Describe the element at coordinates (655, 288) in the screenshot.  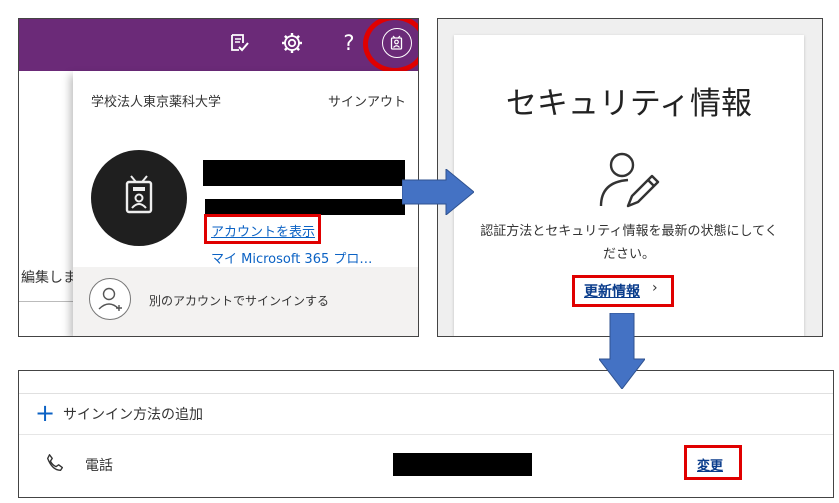
I see `chevron-right-icon: ›` at that location.